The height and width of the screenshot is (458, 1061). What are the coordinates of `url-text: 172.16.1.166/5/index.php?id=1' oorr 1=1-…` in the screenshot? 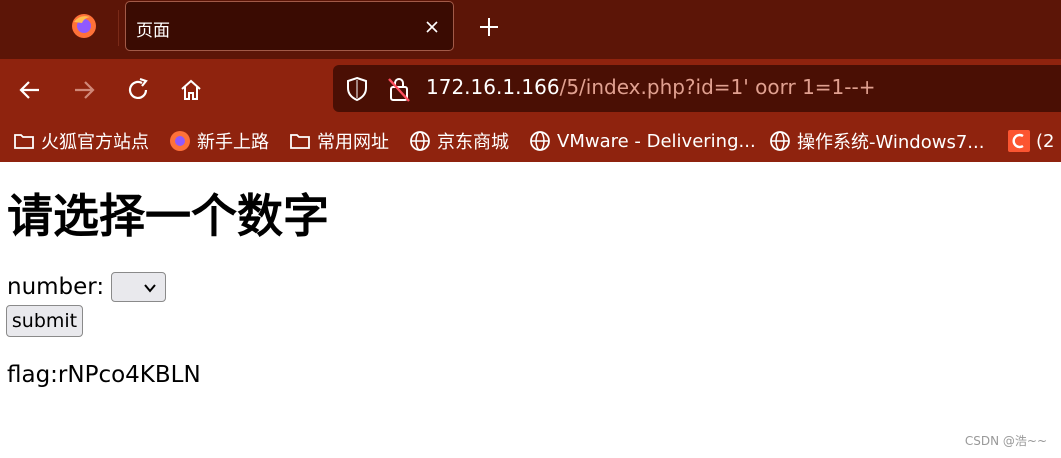 It's located at (650, 87).